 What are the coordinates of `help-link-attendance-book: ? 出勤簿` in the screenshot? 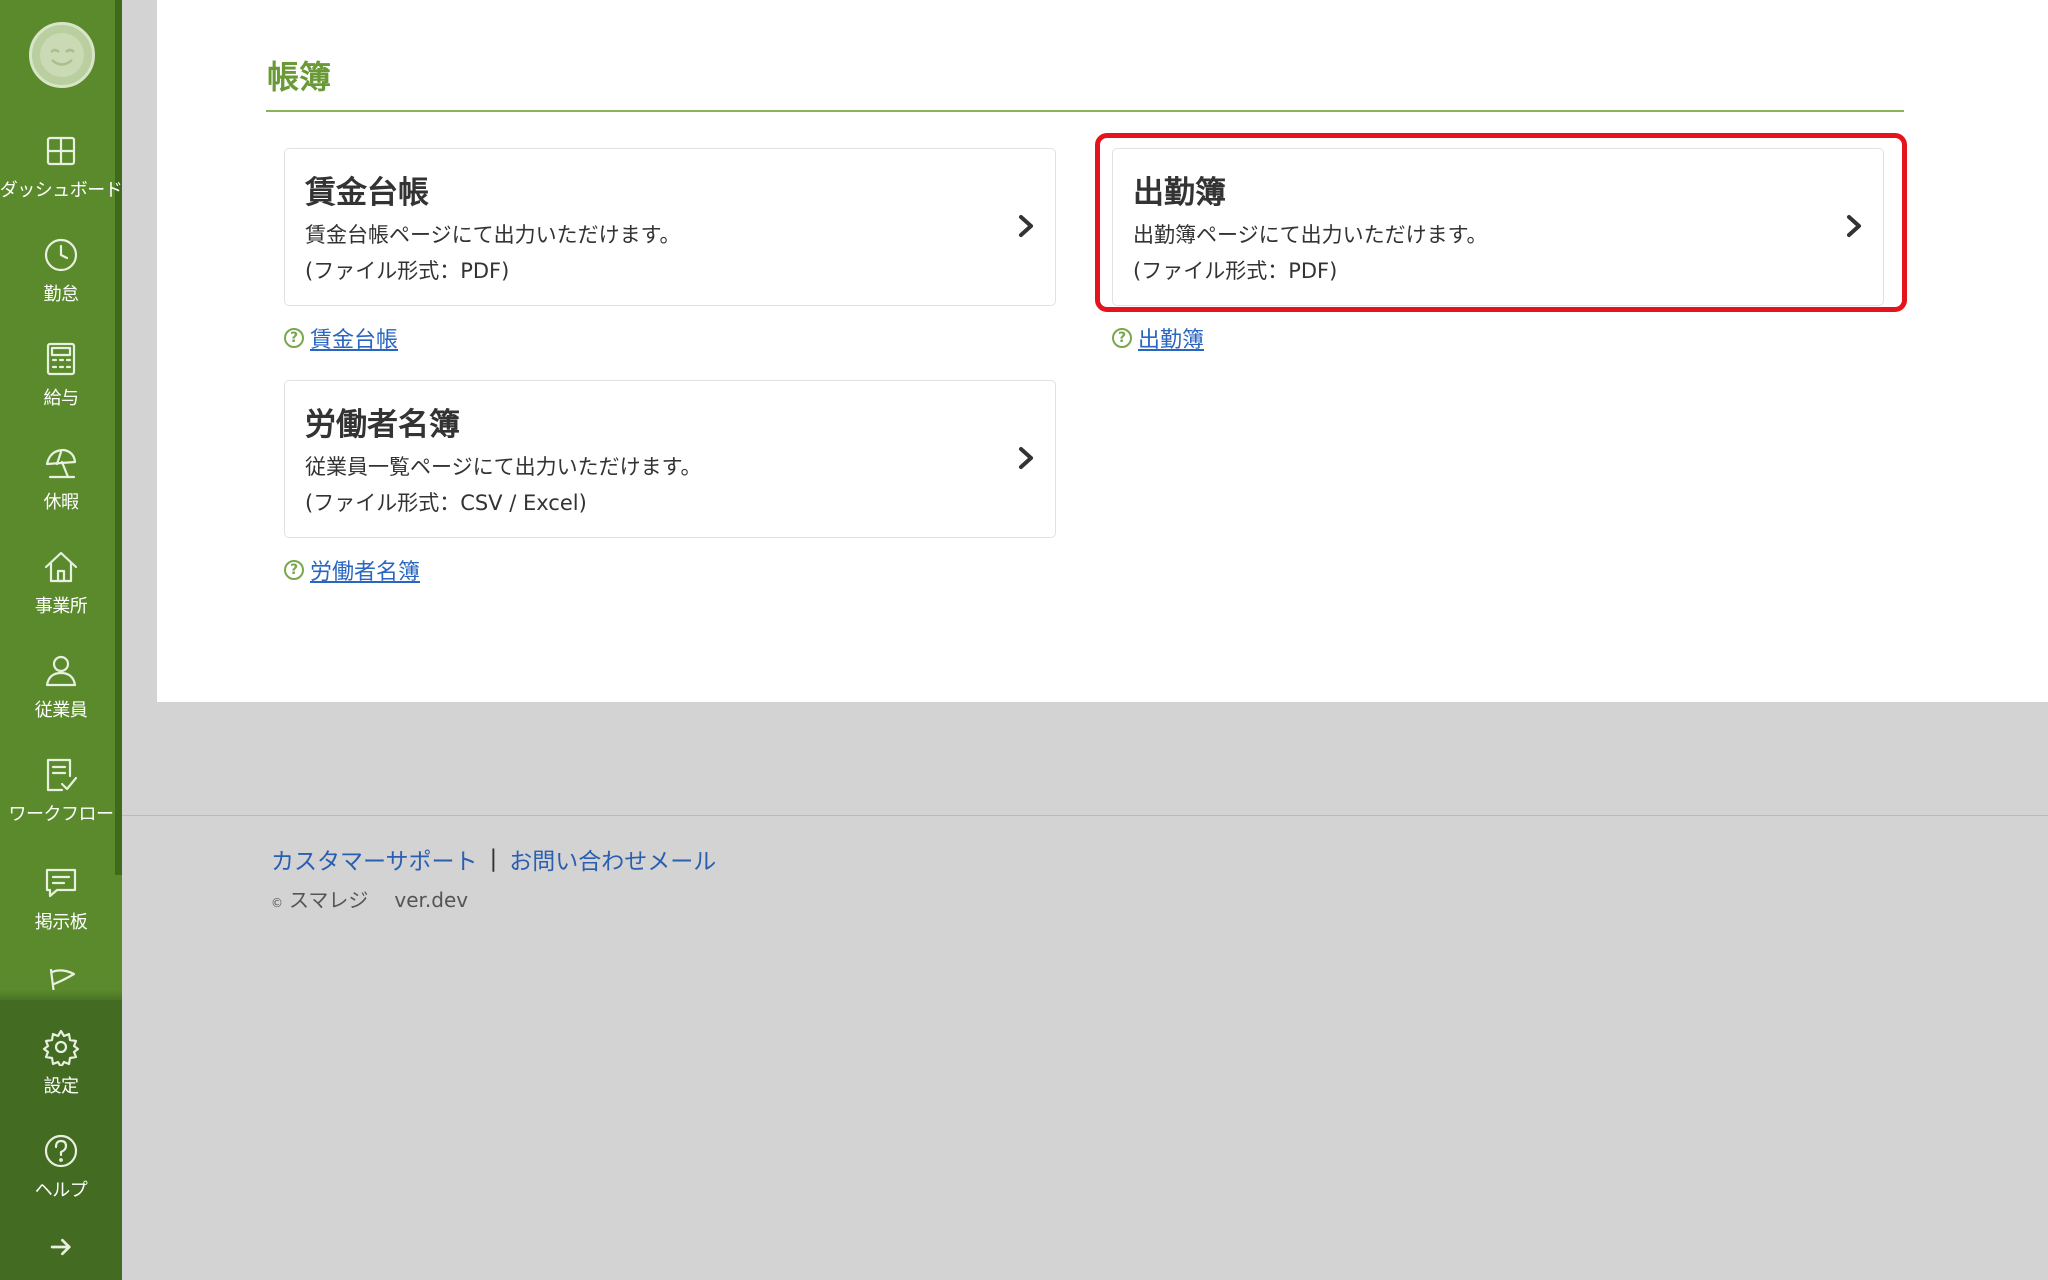 It's located at (1158, 338).